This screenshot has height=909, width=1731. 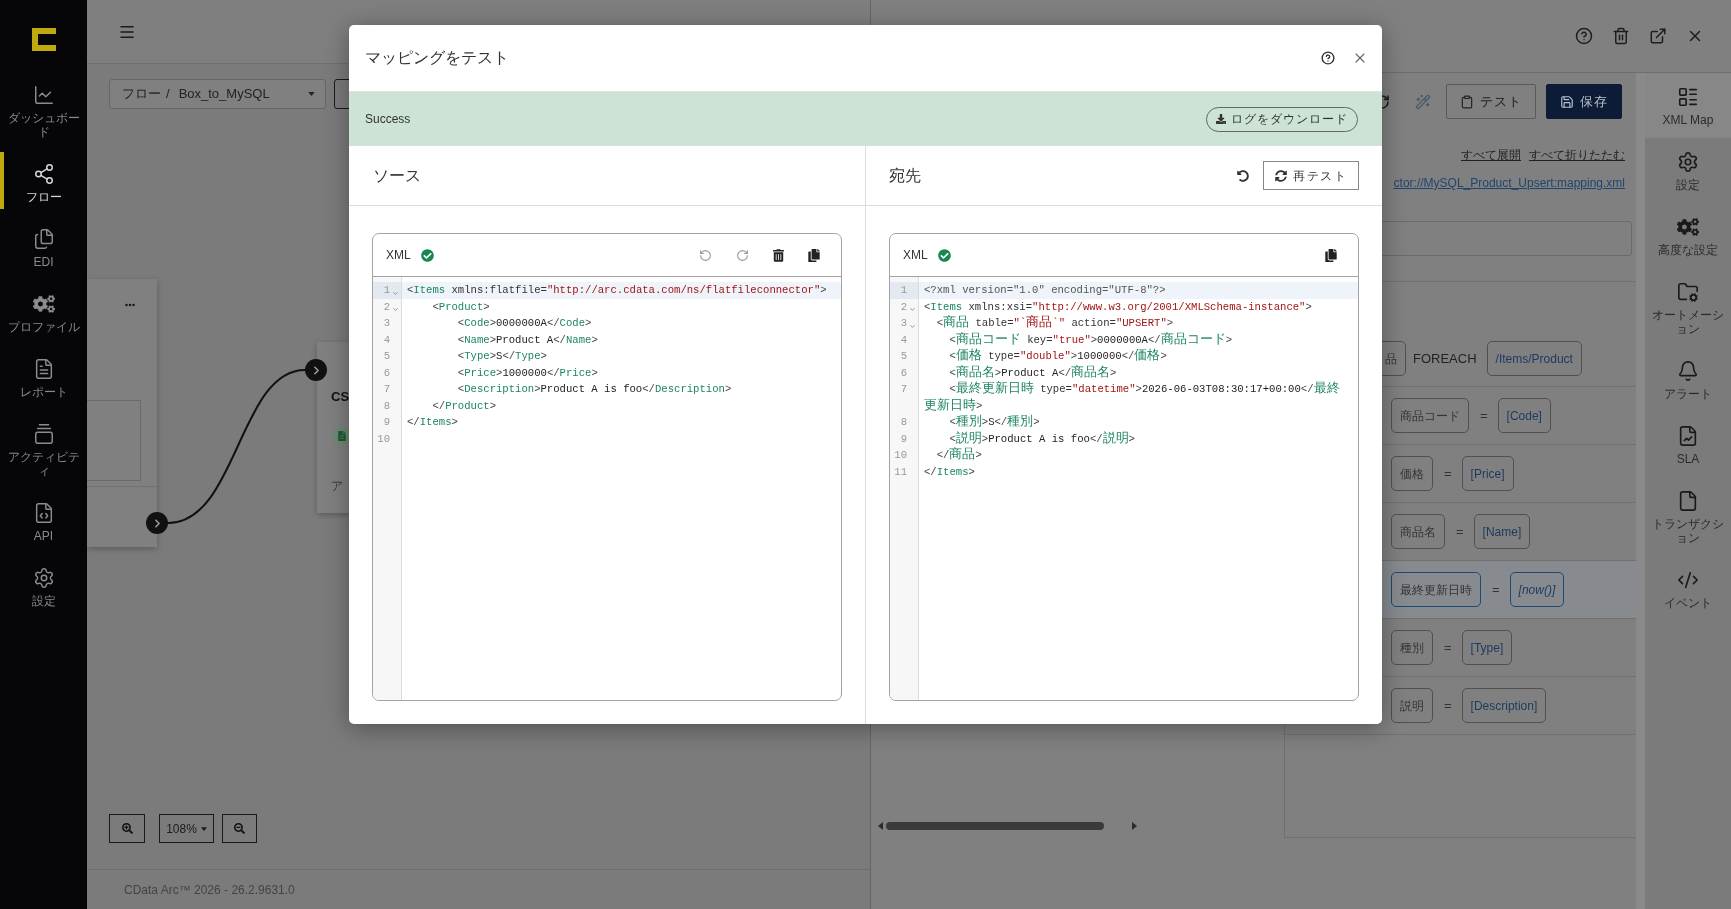 I want to click on download-icon, so click(x=1221, y=119).